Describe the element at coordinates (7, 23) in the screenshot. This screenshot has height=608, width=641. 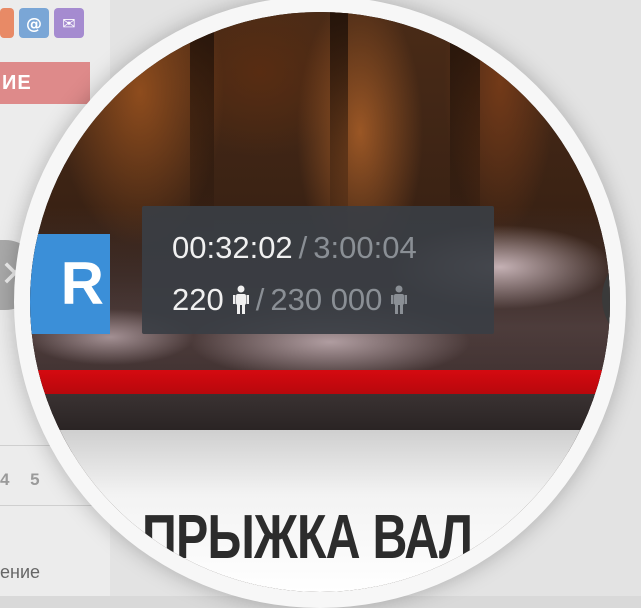
I see `social-icon` at that location.